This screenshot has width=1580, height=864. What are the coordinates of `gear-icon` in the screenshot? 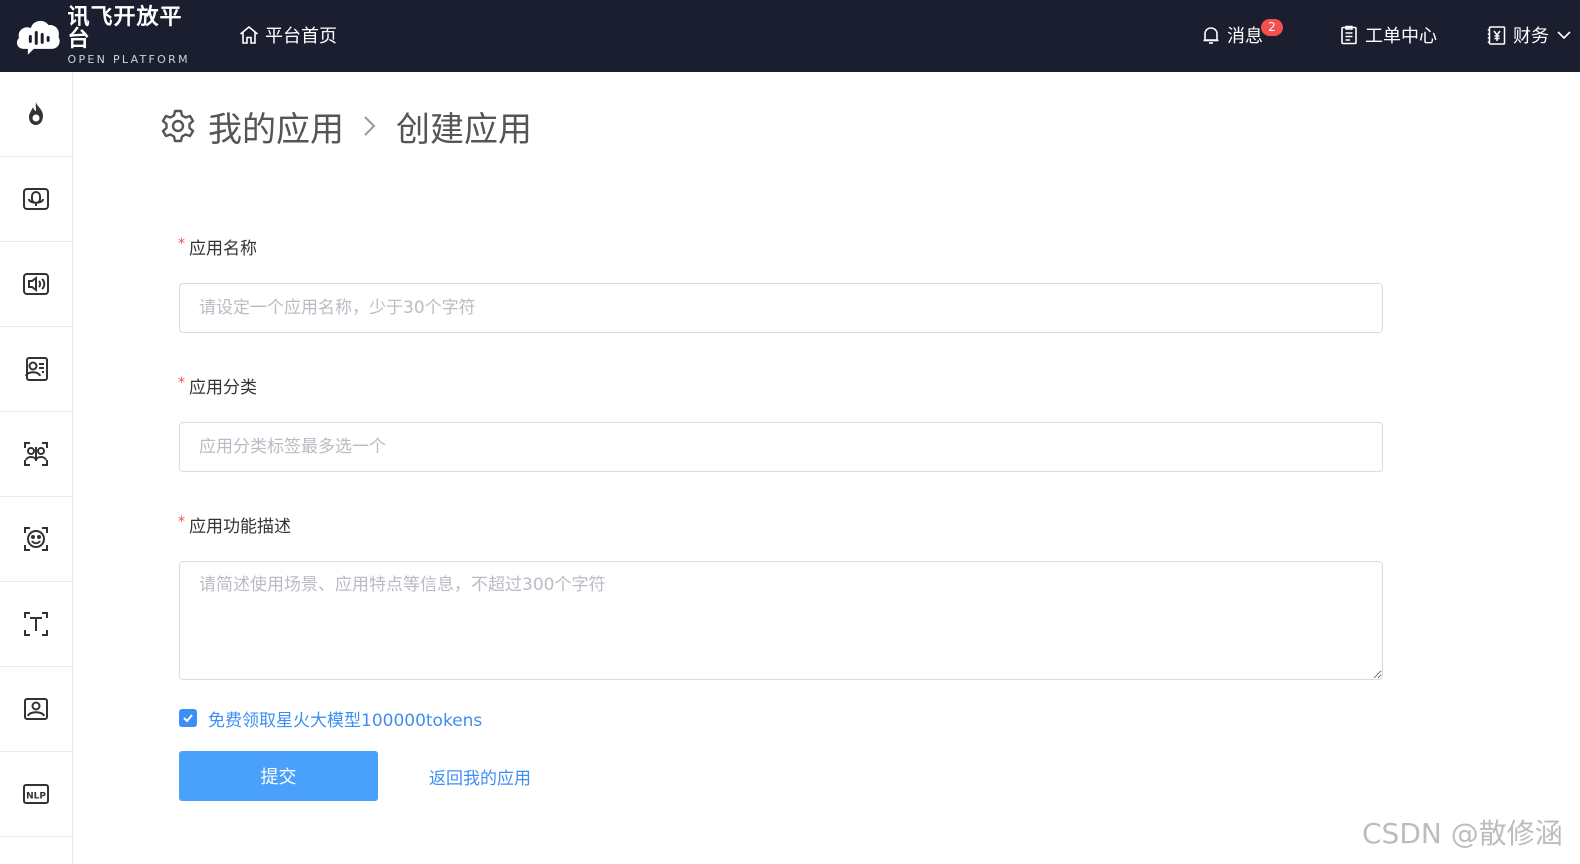 It's located at (178, 126).